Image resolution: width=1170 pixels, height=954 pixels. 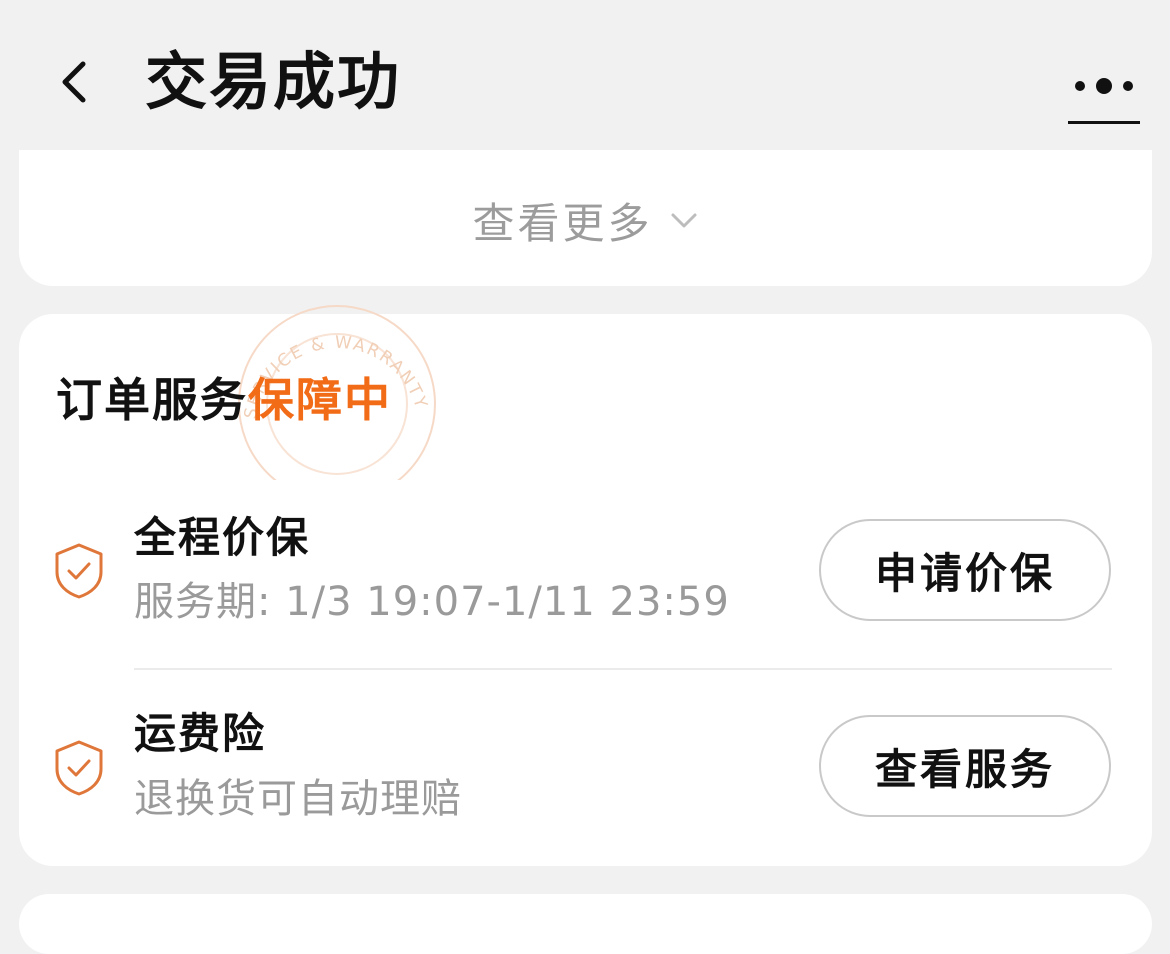 What do you see at coordinates (222, 537) in the screenshot?
I see `service-item-name: 全程价保` at bounding box center [222, 537].